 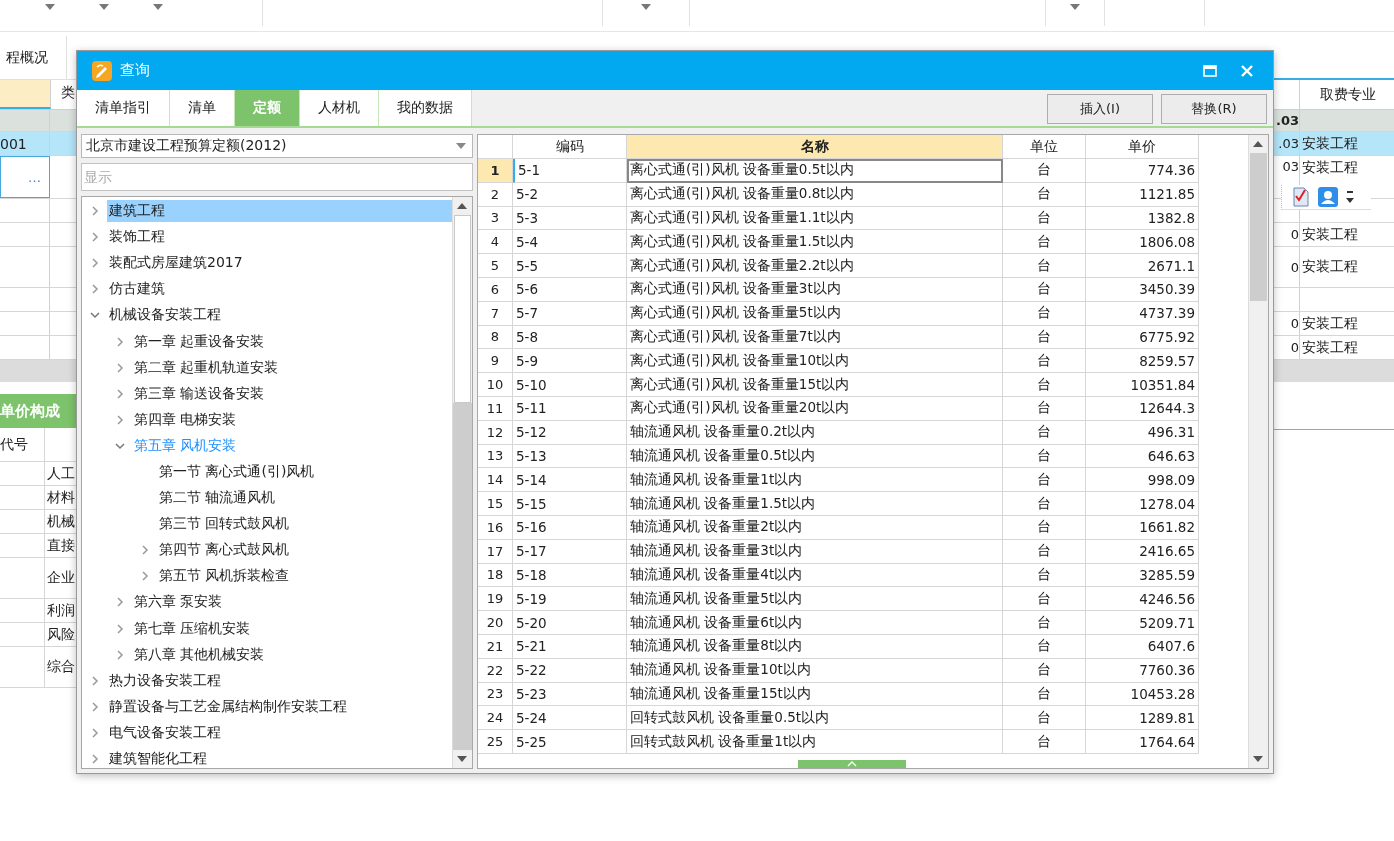 I want to click on table-cell: 03, so click(x=1290, y=166).